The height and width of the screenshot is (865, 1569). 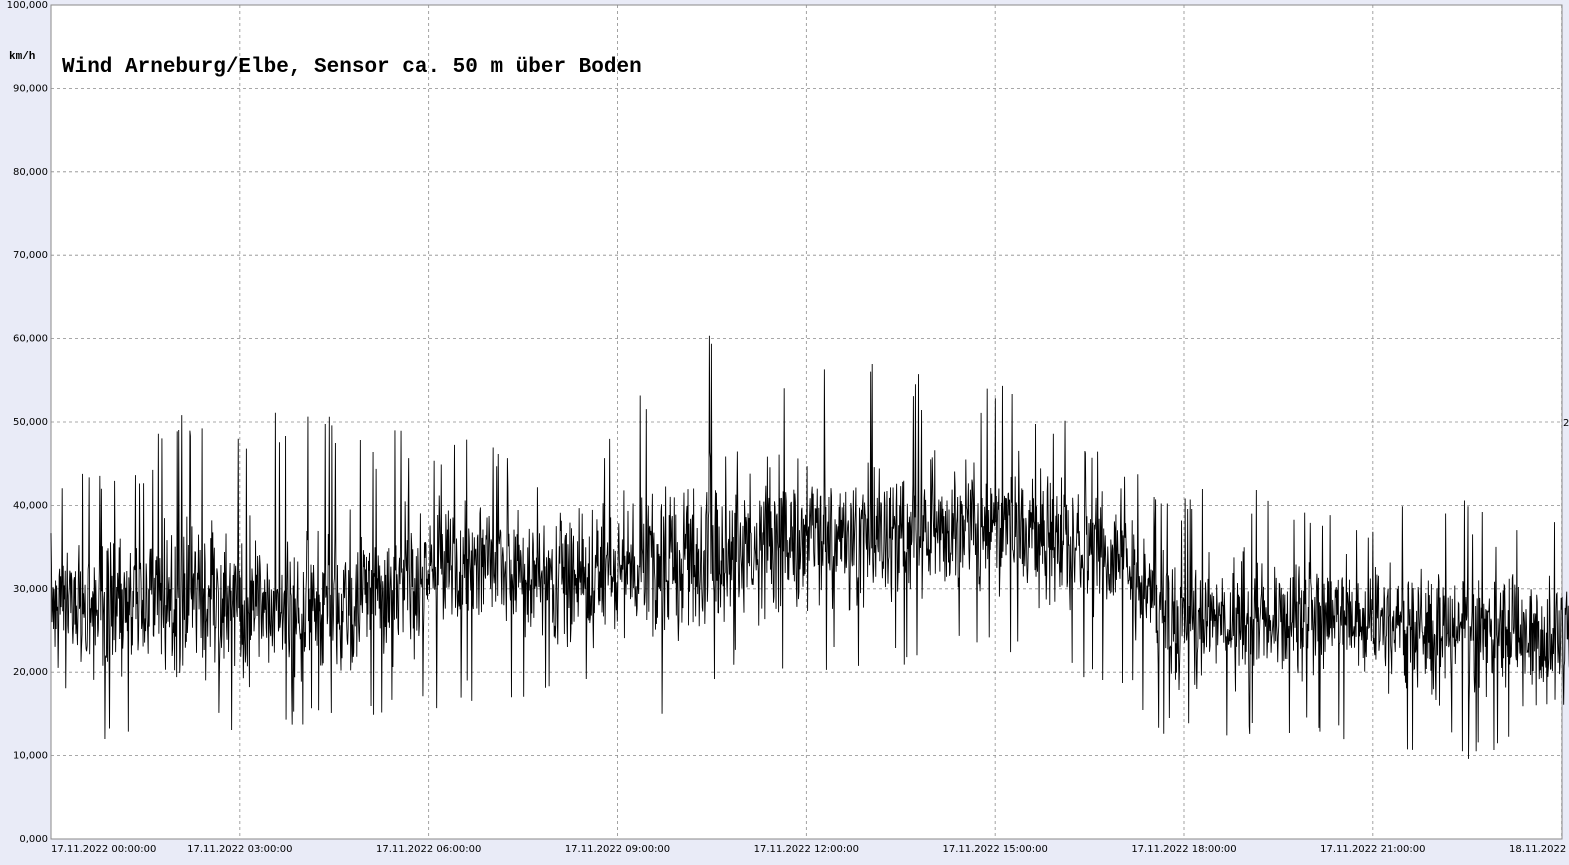 I want to click on x-tick-label: 18.11.2022 00:00:00, so click(x=1539, y=849).